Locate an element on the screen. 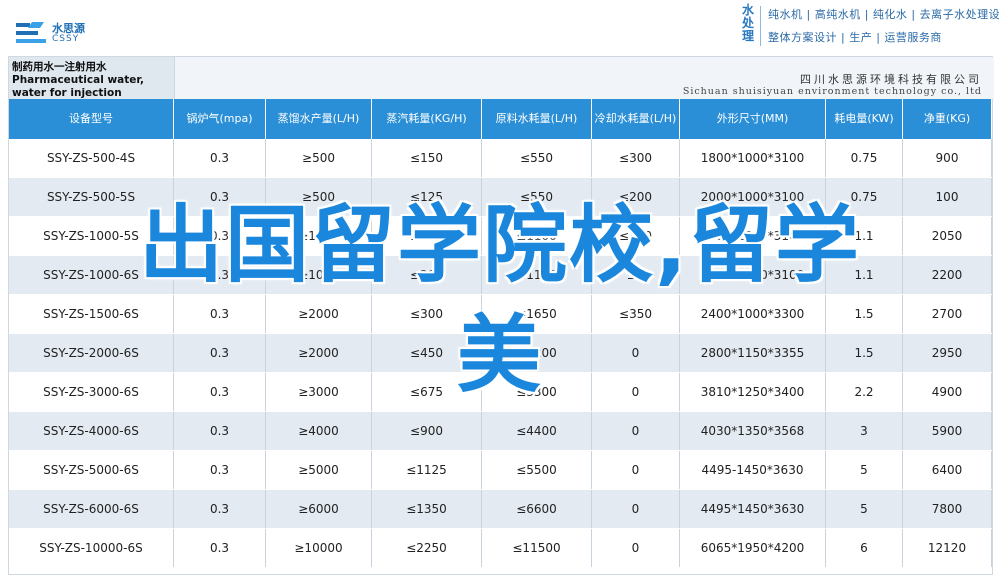  table-cell: ≤6600 is located at coordinates (537, 509).